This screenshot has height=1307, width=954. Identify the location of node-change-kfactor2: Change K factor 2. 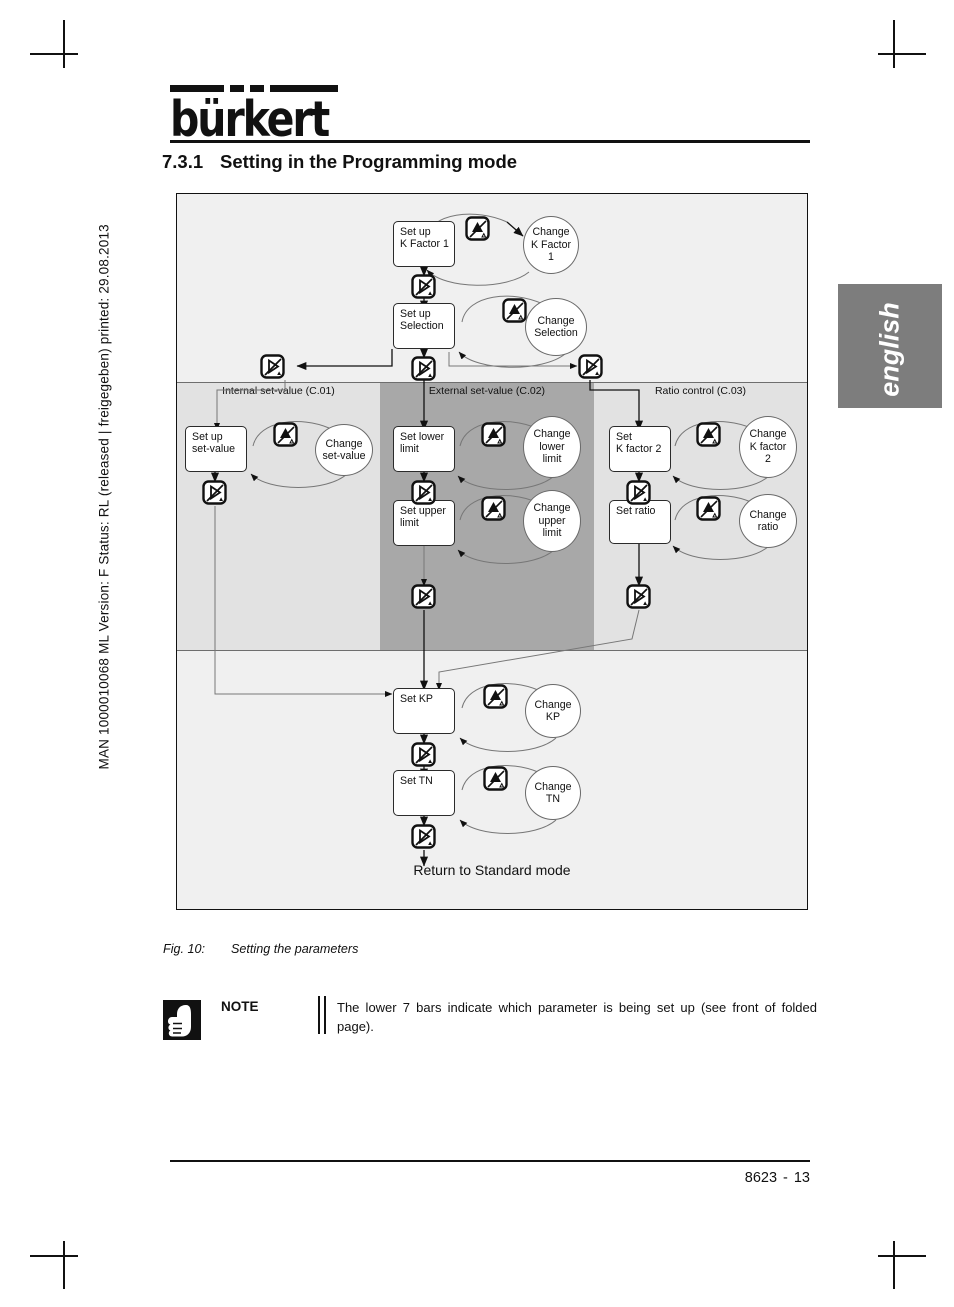
(768, 447).